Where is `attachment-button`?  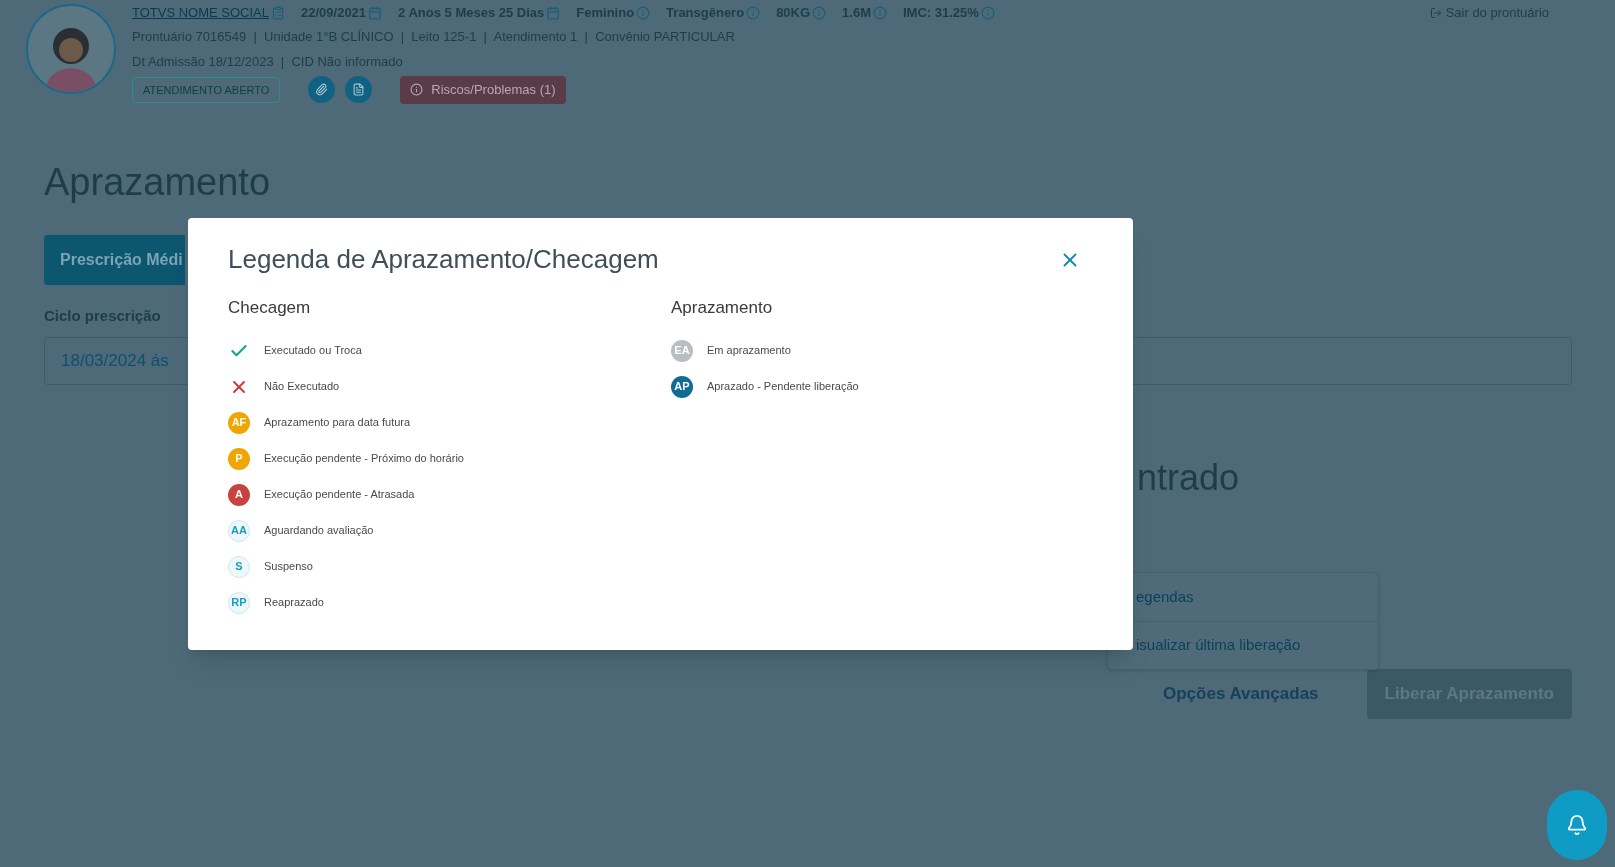 attachment-button is located at coordinates (322, 90).